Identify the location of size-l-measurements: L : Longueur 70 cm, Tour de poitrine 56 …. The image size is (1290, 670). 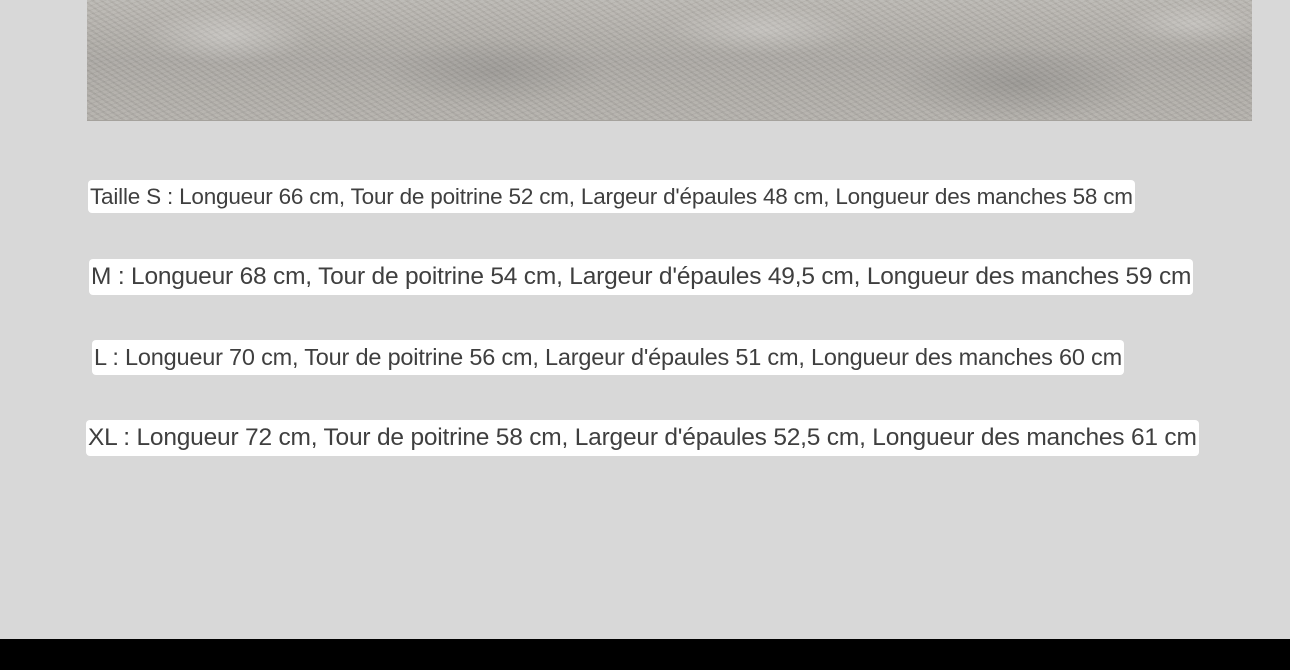
(608, 357).